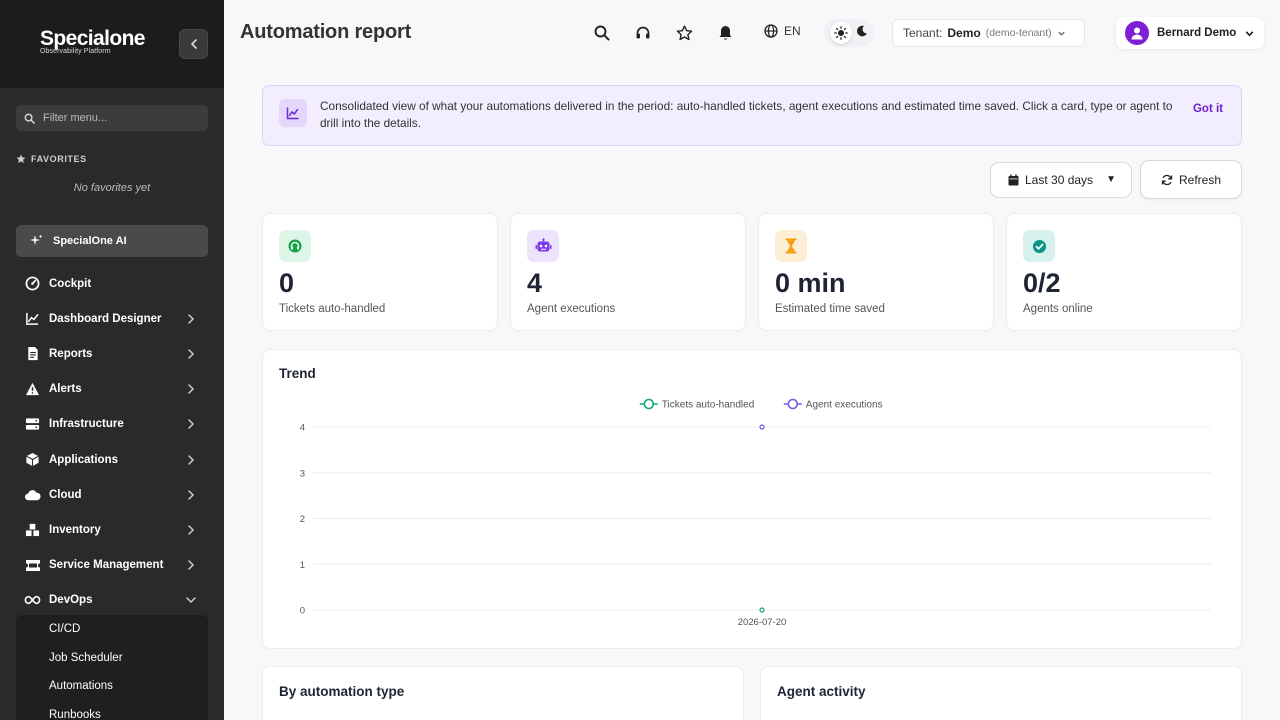 The height and width of the screenshot is (720, 1280). Describe the element at coordinates (1200, 179) in the screenshot. I see `refresh-label: Refresh` at that location.